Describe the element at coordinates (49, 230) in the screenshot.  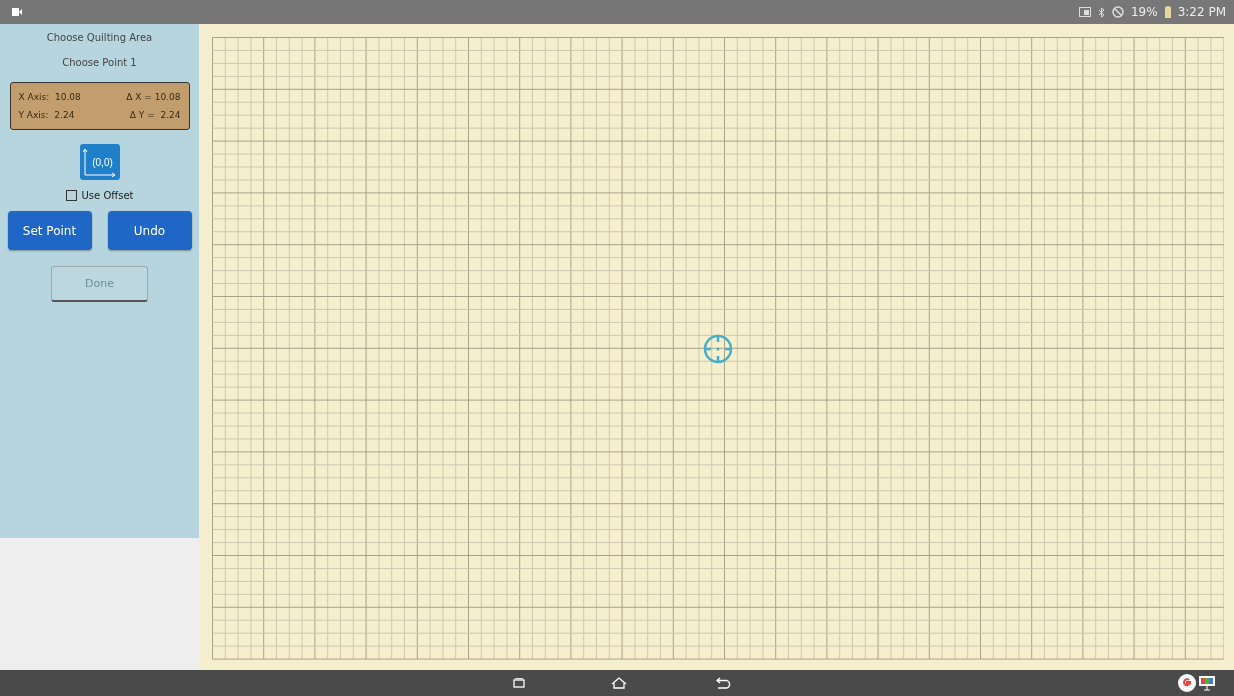
I see `set-point-button: Set Point` at that location.